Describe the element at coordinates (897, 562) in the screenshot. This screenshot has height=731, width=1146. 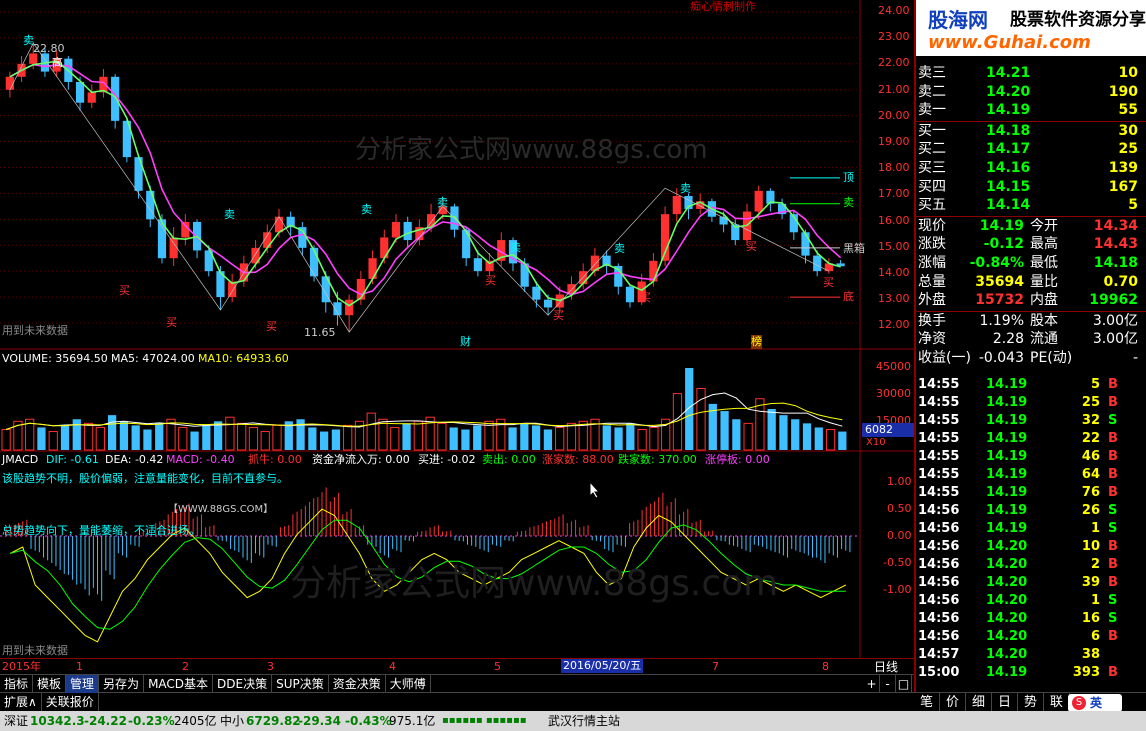
I see `macd-axis-m05: -0.50` at that location.